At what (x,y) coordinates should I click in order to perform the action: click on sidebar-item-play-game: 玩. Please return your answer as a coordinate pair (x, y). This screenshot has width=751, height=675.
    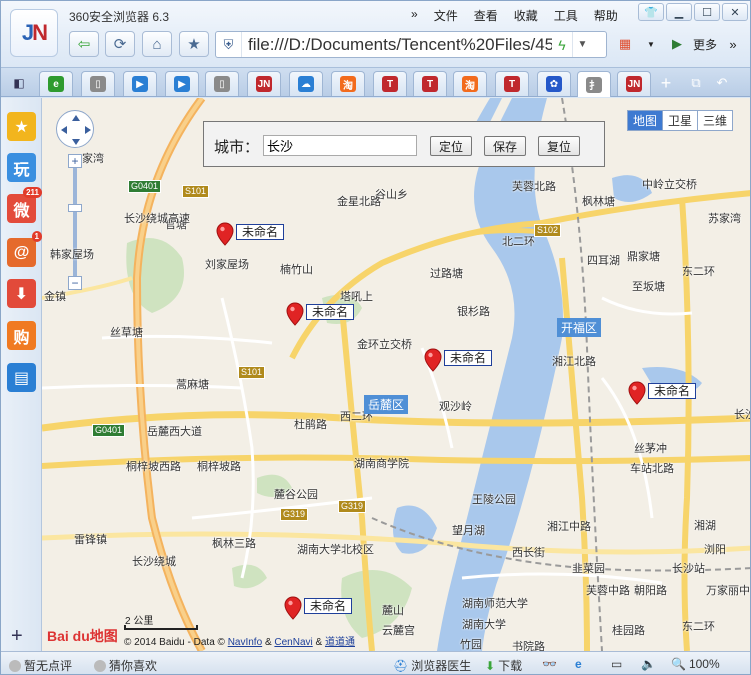
    Looking at the image, I should click on (21, 167).